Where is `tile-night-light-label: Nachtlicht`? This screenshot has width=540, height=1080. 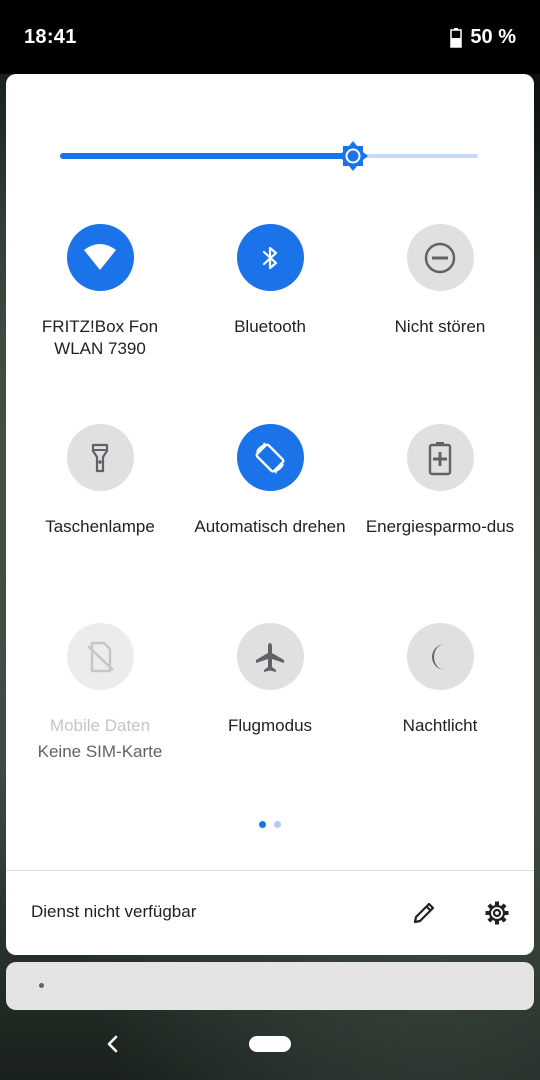 tile-night-light-label: Nachtlicht is located at coordinates (440, 725).